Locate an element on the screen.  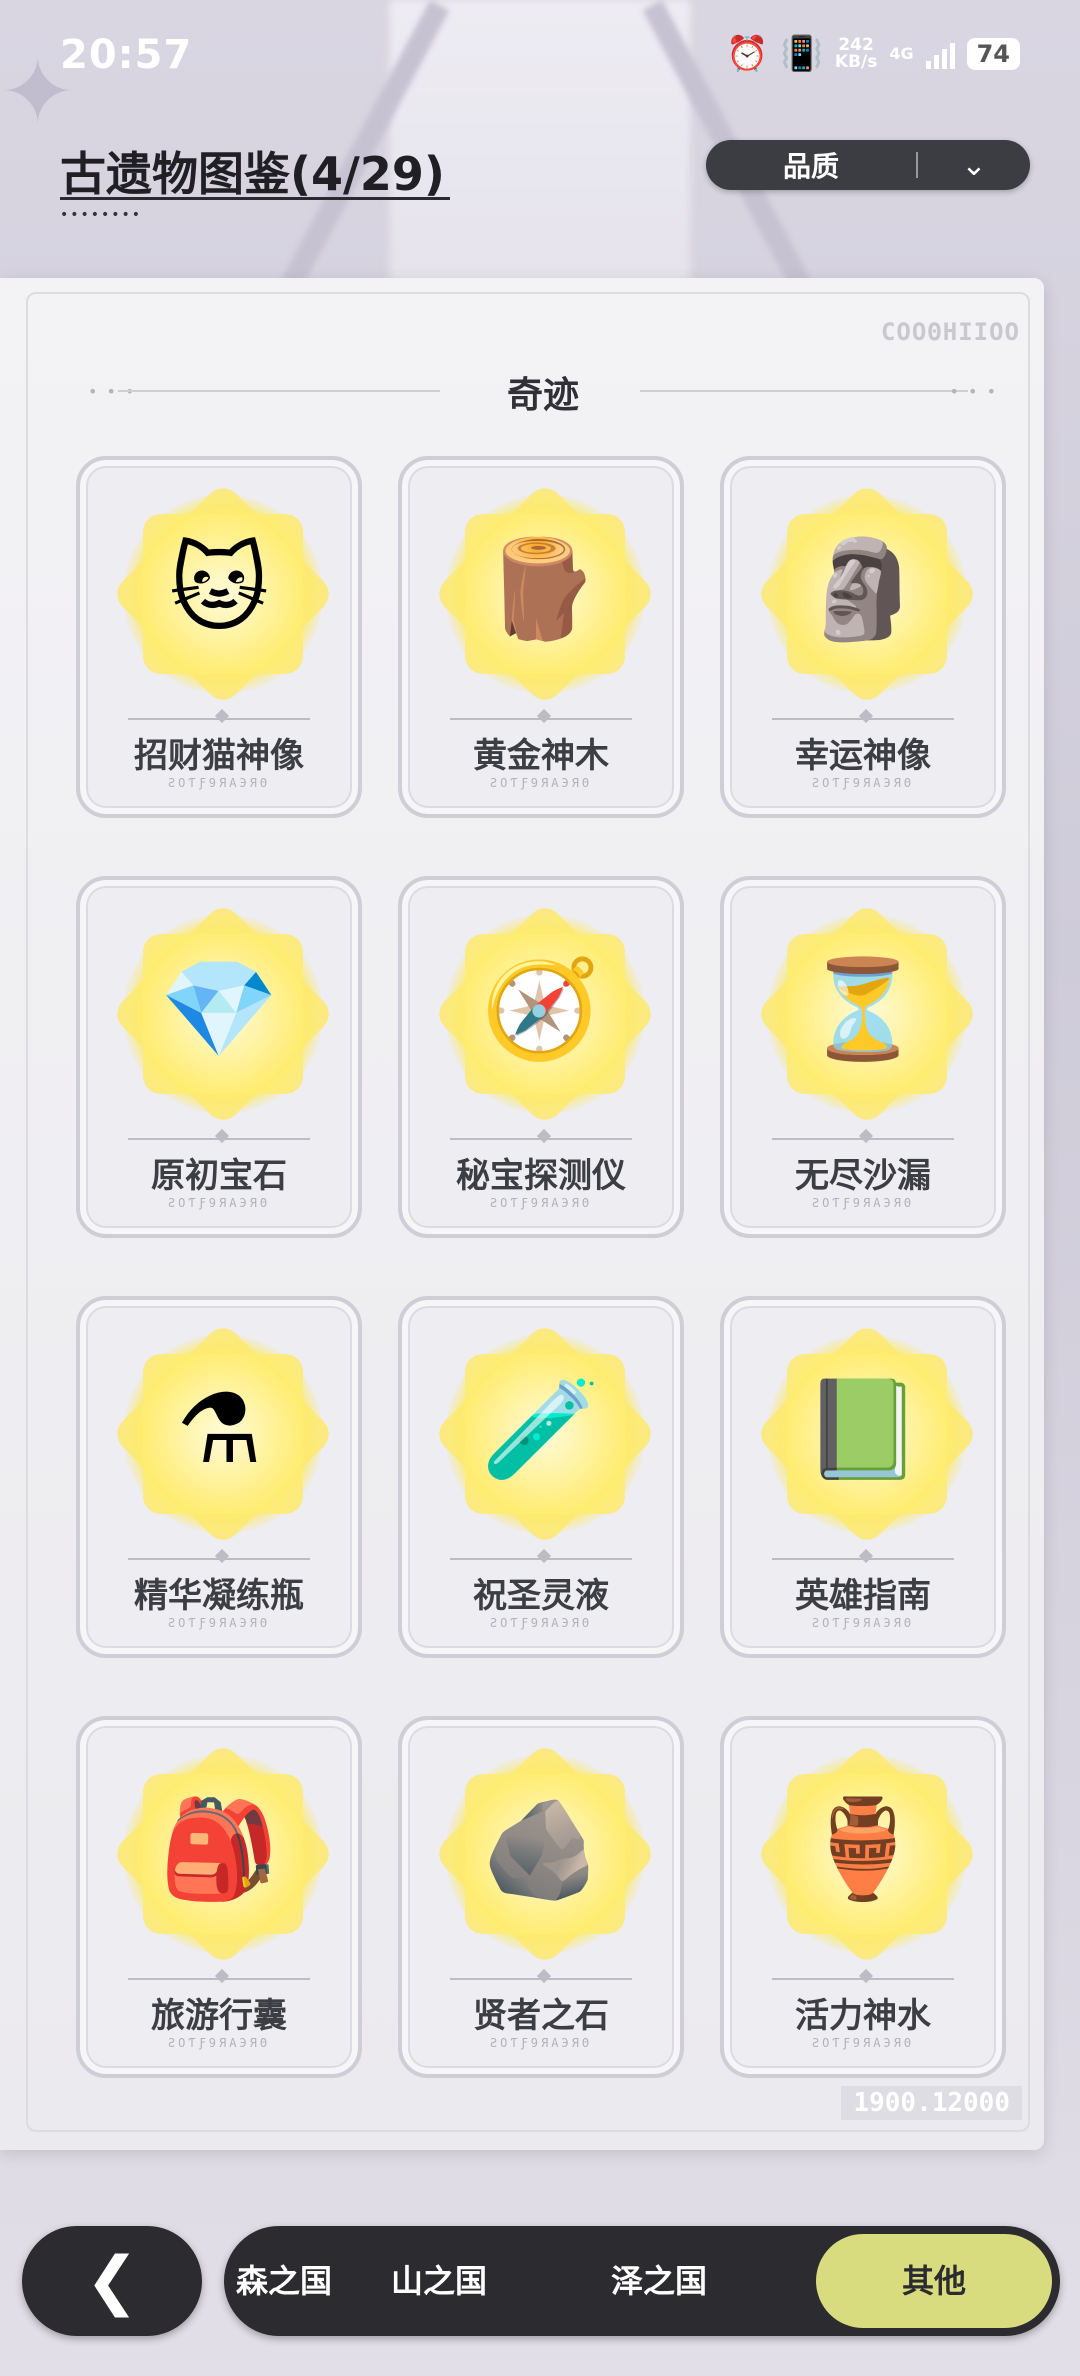
relic-card: 🪨 贤者之石 ƧOƬƑ9ЯAЭЯΘ is located at coordinates (541, 1897).